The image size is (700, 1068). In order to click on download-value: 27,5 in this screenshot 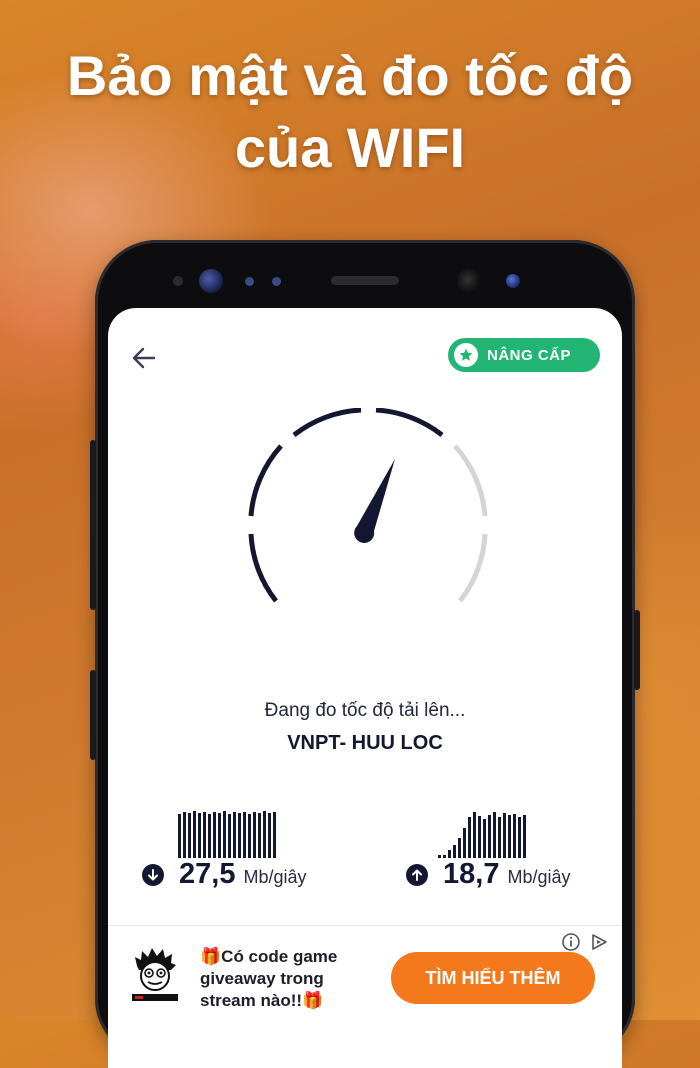, I will do `click(207, 874)`.